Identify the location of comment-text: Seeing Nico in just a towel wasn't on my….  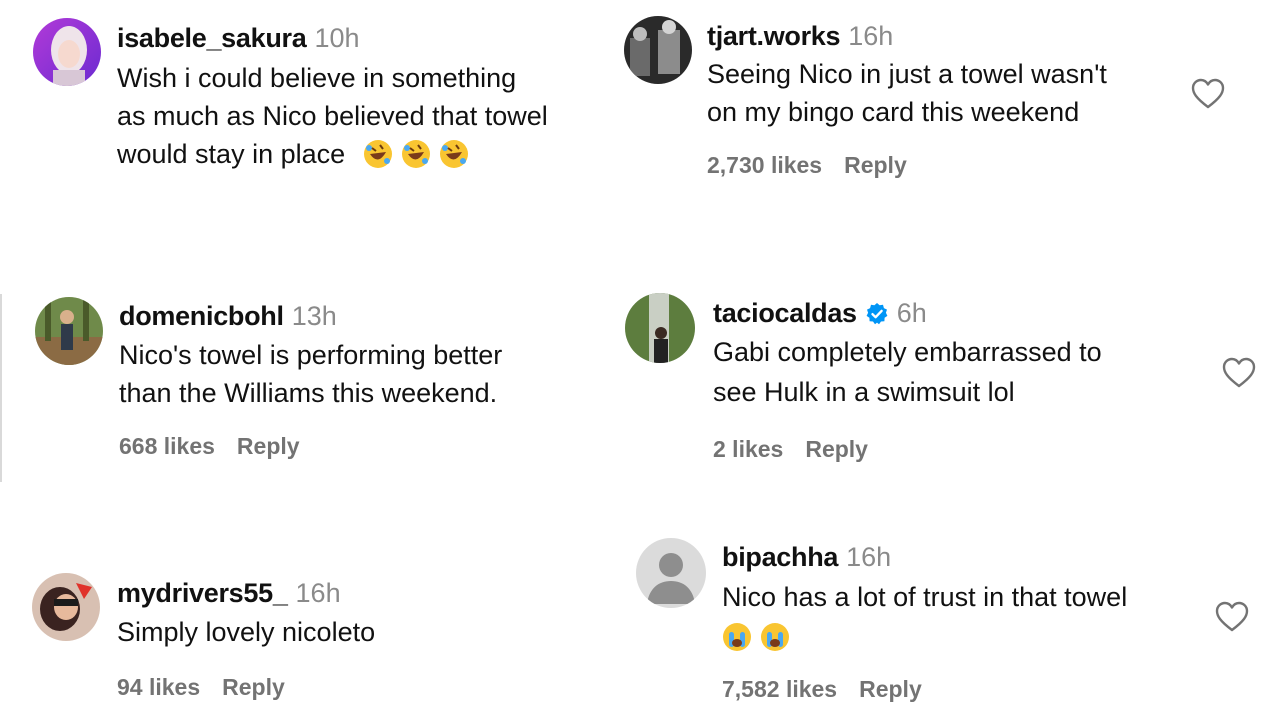
(907, 93).